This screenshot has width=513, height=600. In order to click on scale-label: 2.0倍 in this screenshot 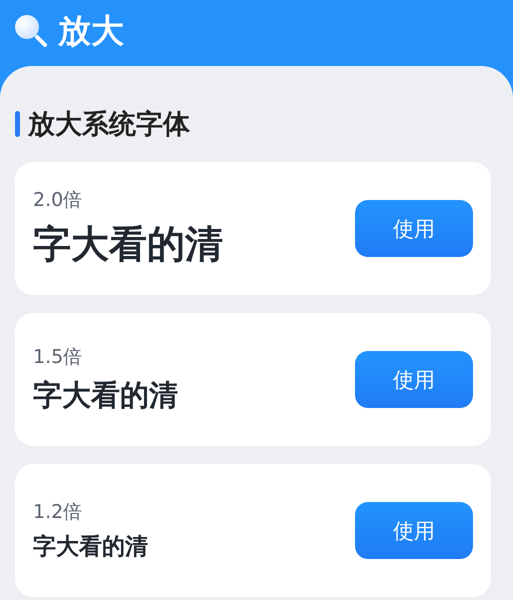, I will do `click(58, 200)`.